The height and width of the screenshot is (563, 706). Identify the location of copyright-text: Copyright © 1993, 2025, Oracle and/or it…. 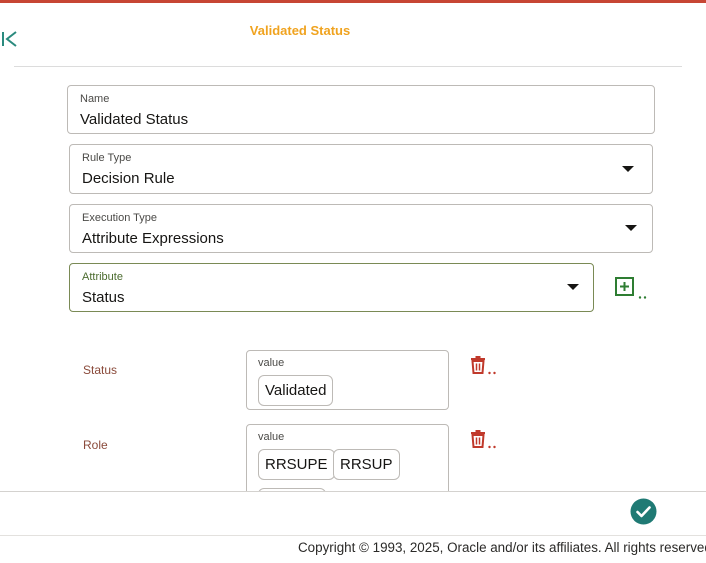
(502, 547).